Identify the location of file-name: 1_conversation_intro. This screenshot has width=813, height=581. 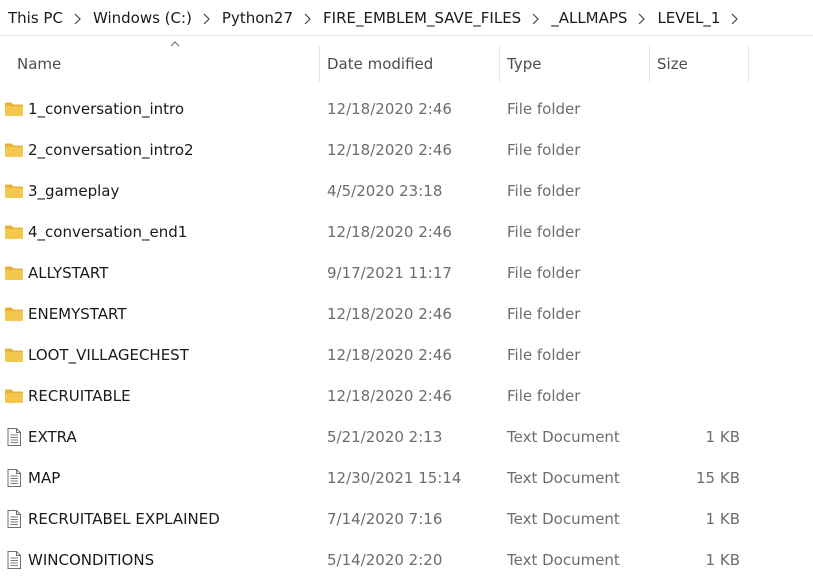
(106, 109).